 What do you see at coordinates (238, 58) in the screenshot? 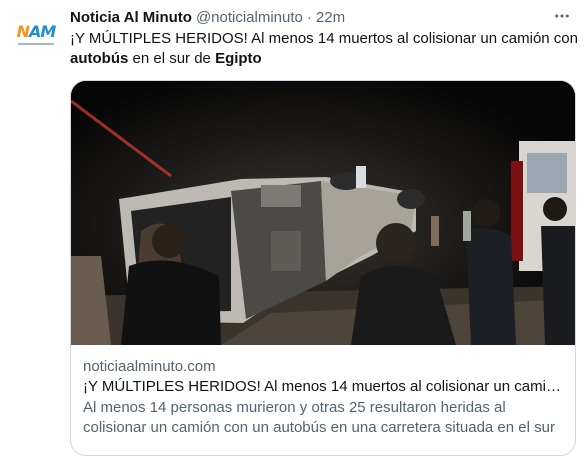
I see `tweet-bold-word: Egipto` at bounding box center [238, 58].